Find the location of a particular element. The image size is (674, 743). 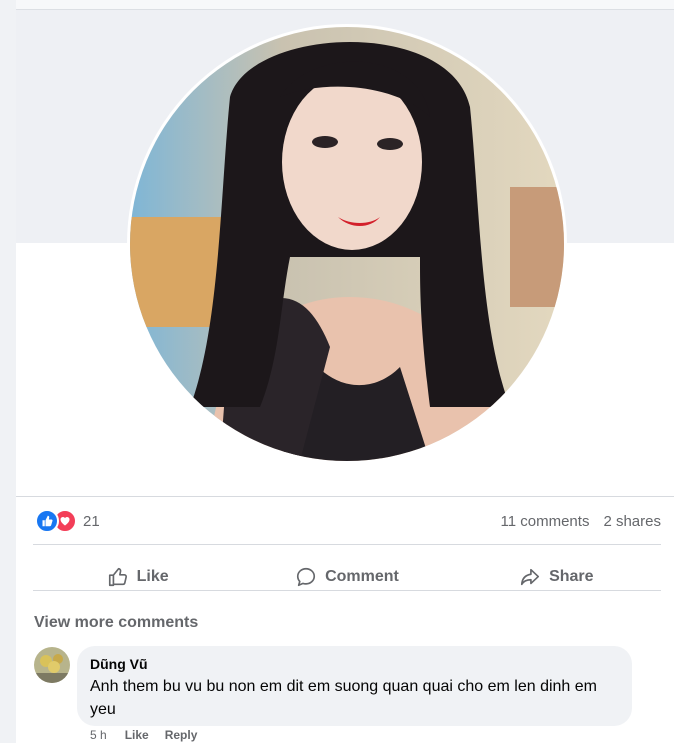

comment-like-link: Like is located at coordinates (137, 735).